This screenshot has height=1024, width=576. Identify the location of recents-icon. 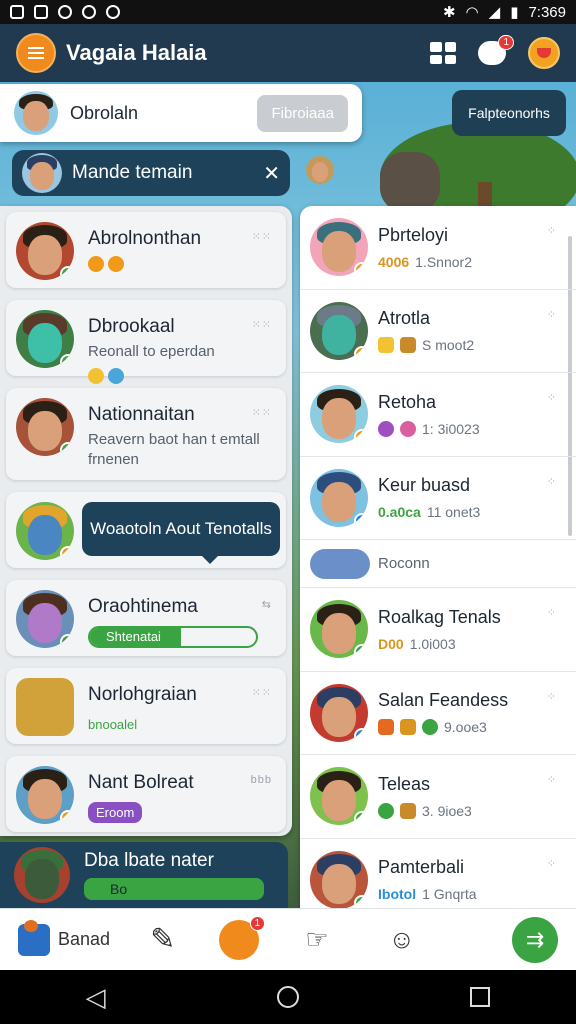
(480, 997).